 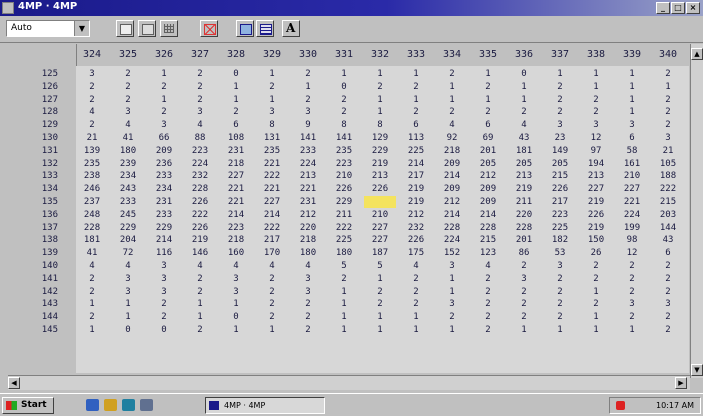 What do you see at coordinates (236, 138) in the screenshot?
I see `table-cell: 108` at bounding box center [236, 138].